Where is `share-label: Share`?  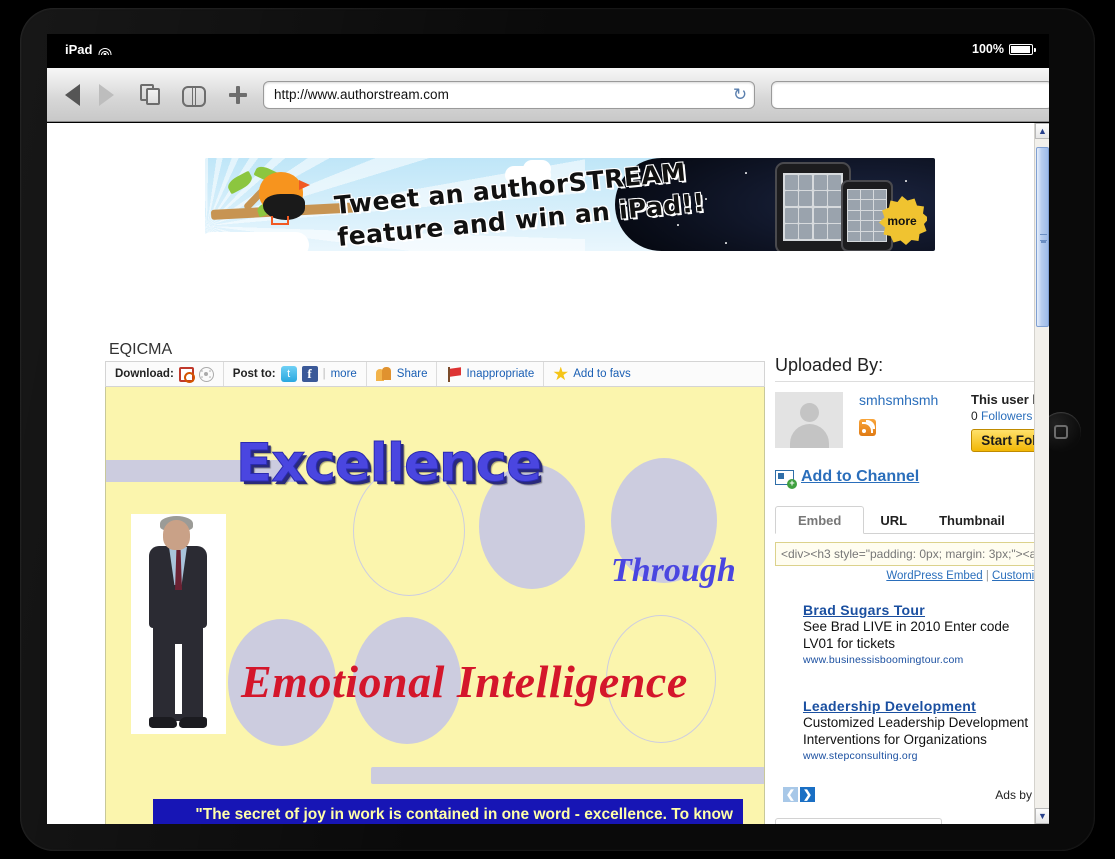 share-label: Share is located at coordinates (412, 374).